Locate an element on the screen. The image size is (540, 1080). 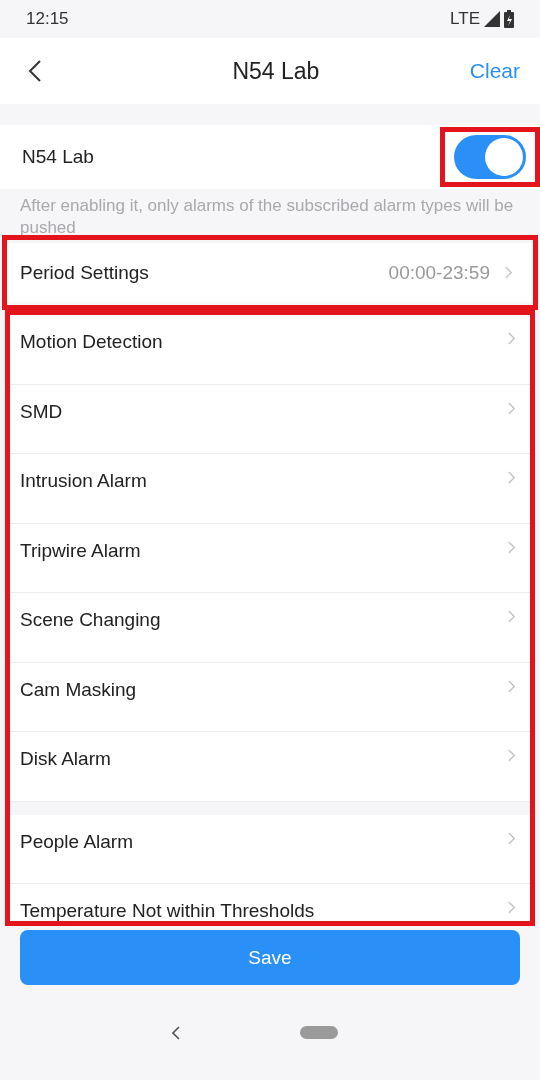
hint-text: After enabling it, only alarms of the subscribed alarm types will be pushed is located at coordinates (267, 215).